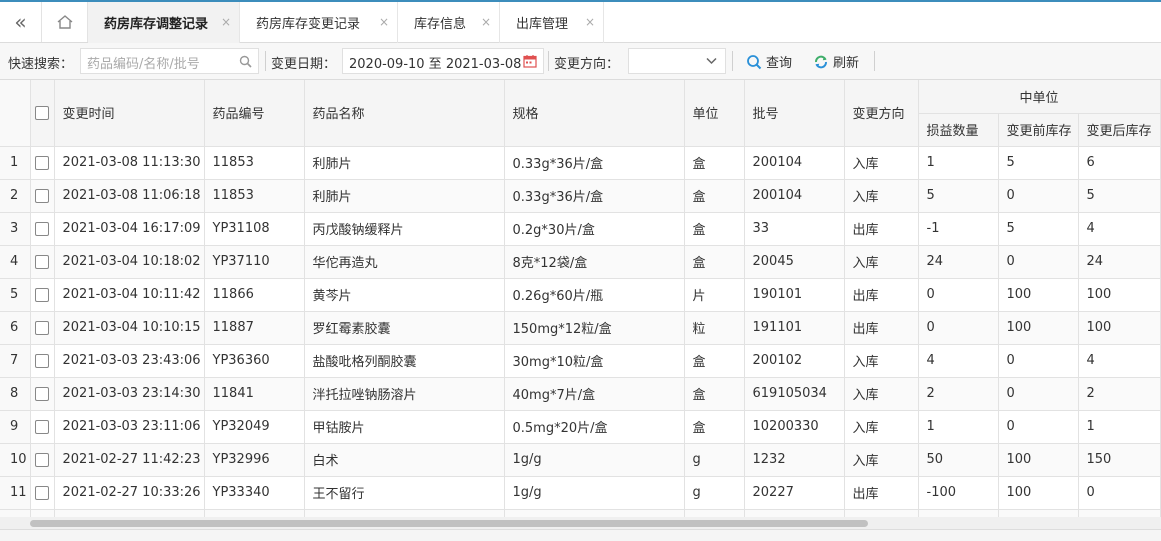 The image size is (1161, 541). What do you see at coordinates (714, 493) in the screenshot?
I see `cell-unit: g` at bounding box center [714, 493].